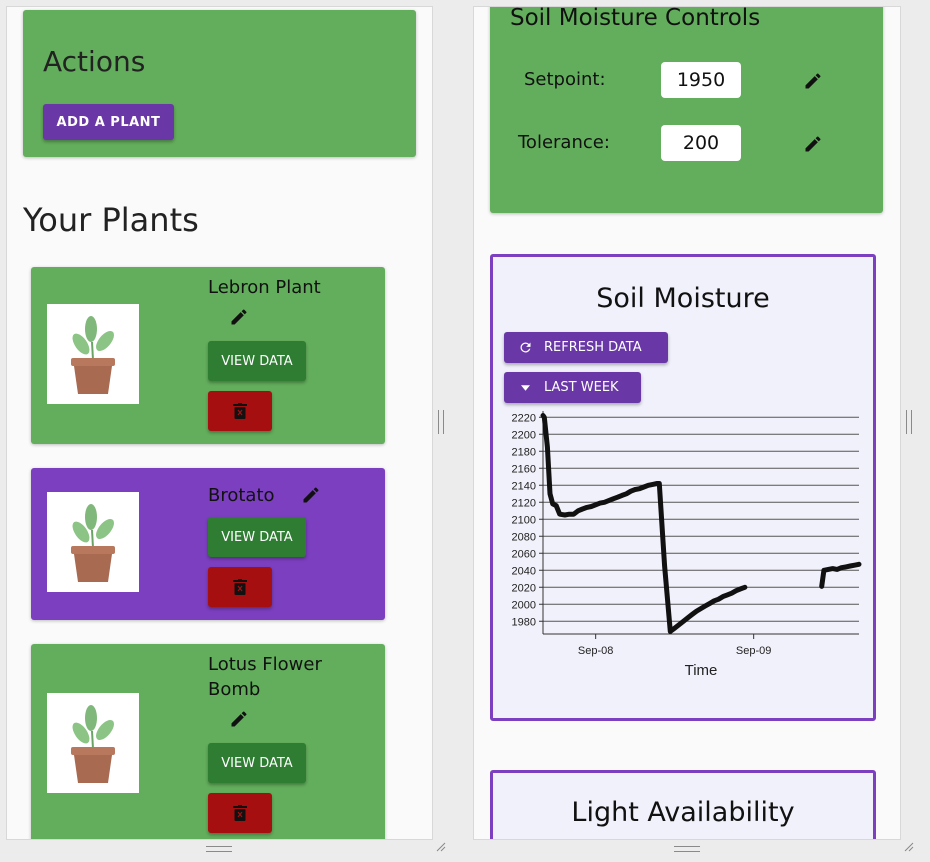 This screenshot has height=862, width=930. Describe the element at coordinates (524, 537) in the screenshot. I see `y-tick-label: 2080` at that location.